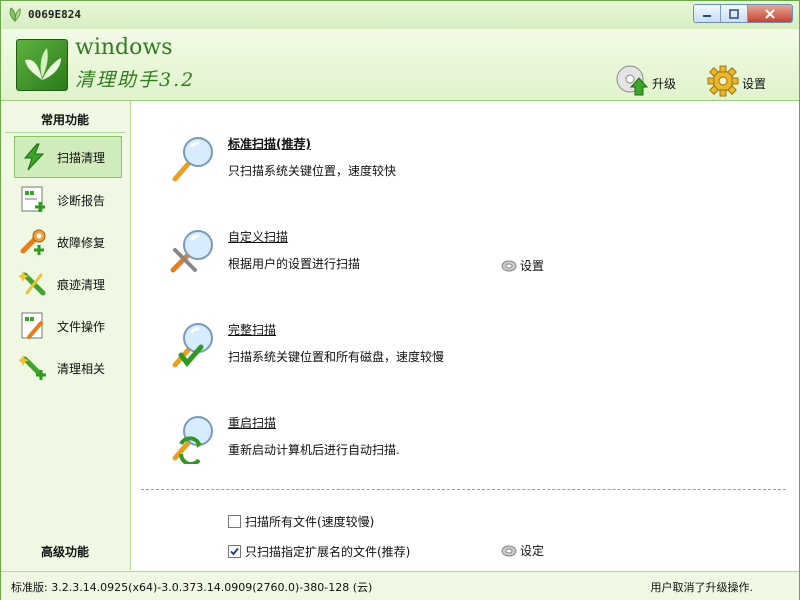  What do you see at coordinates (252, 422) in the screenshot?
I see `scan-title-link: 重启扫描` at bounding box center [252, 422].